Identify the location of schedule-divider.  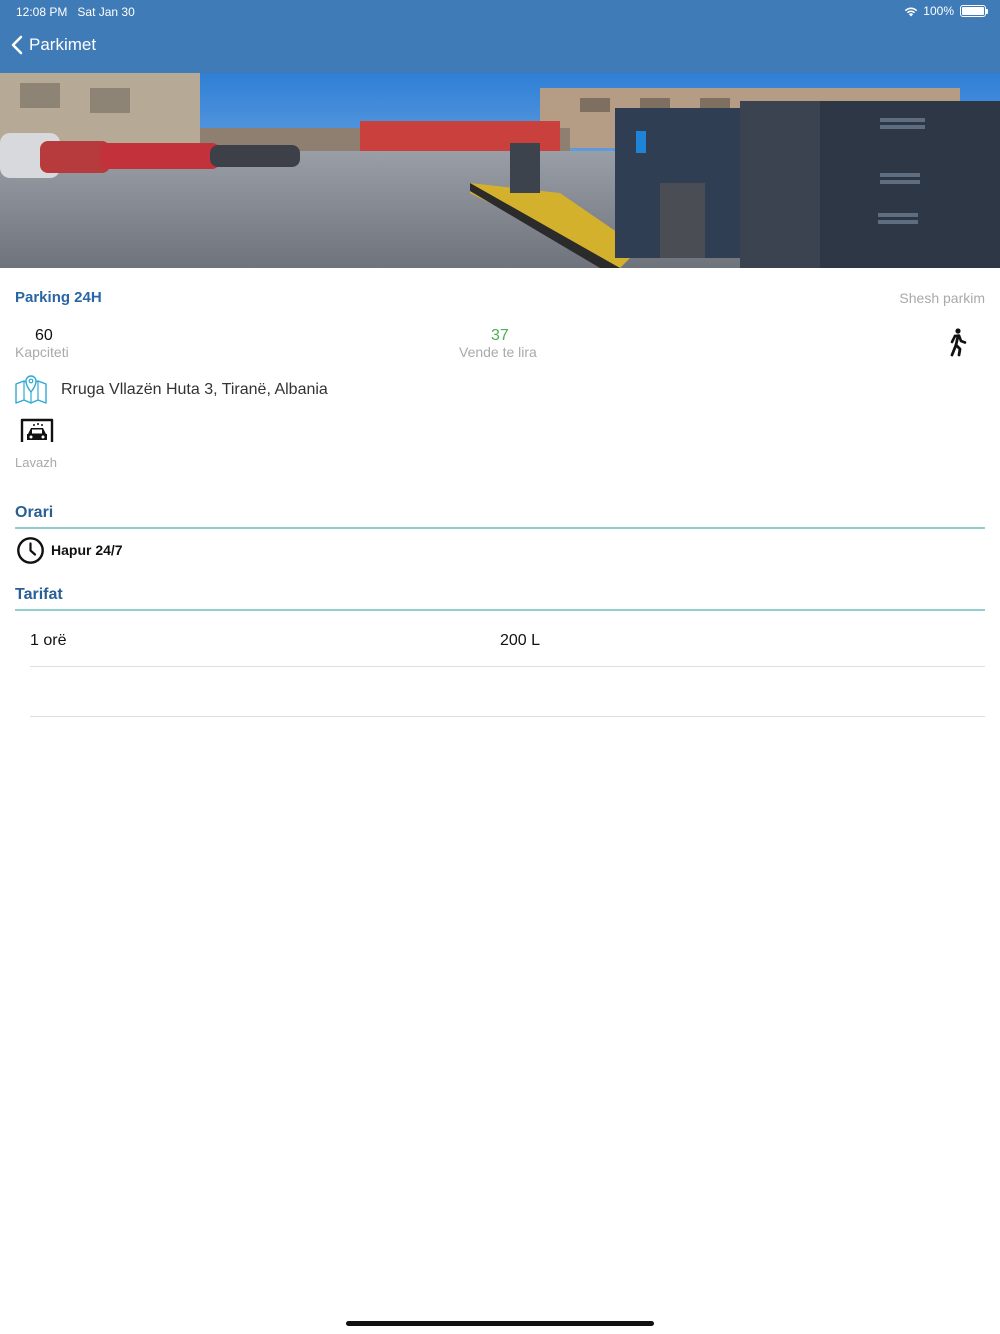
(500, 528).